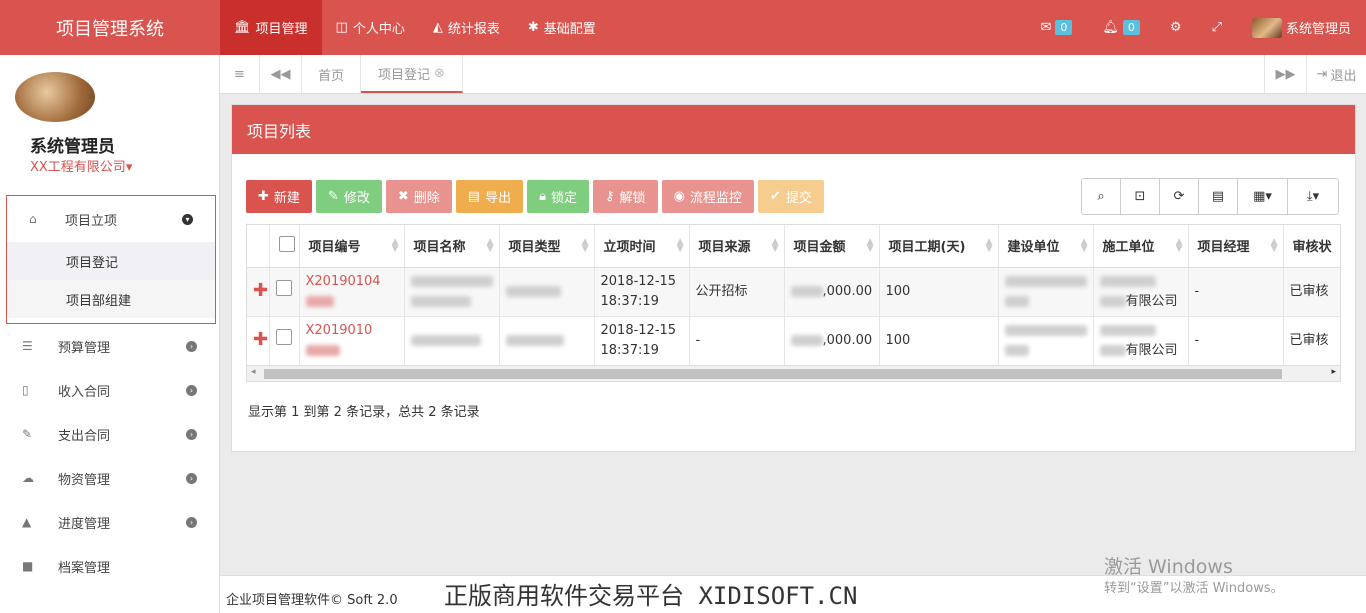 The image size is (1366, 613). Describe the element at coordinates (109, 566) in the screenshot. I see `sidebar-item-archives: ■ 档案管理` at that location.